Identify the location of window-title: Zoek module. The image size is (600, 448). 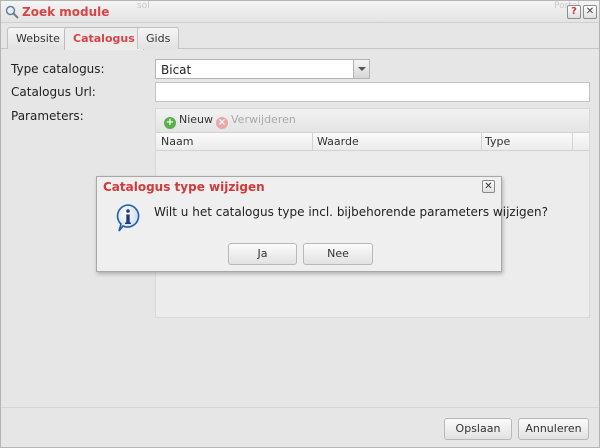
(66, 12).